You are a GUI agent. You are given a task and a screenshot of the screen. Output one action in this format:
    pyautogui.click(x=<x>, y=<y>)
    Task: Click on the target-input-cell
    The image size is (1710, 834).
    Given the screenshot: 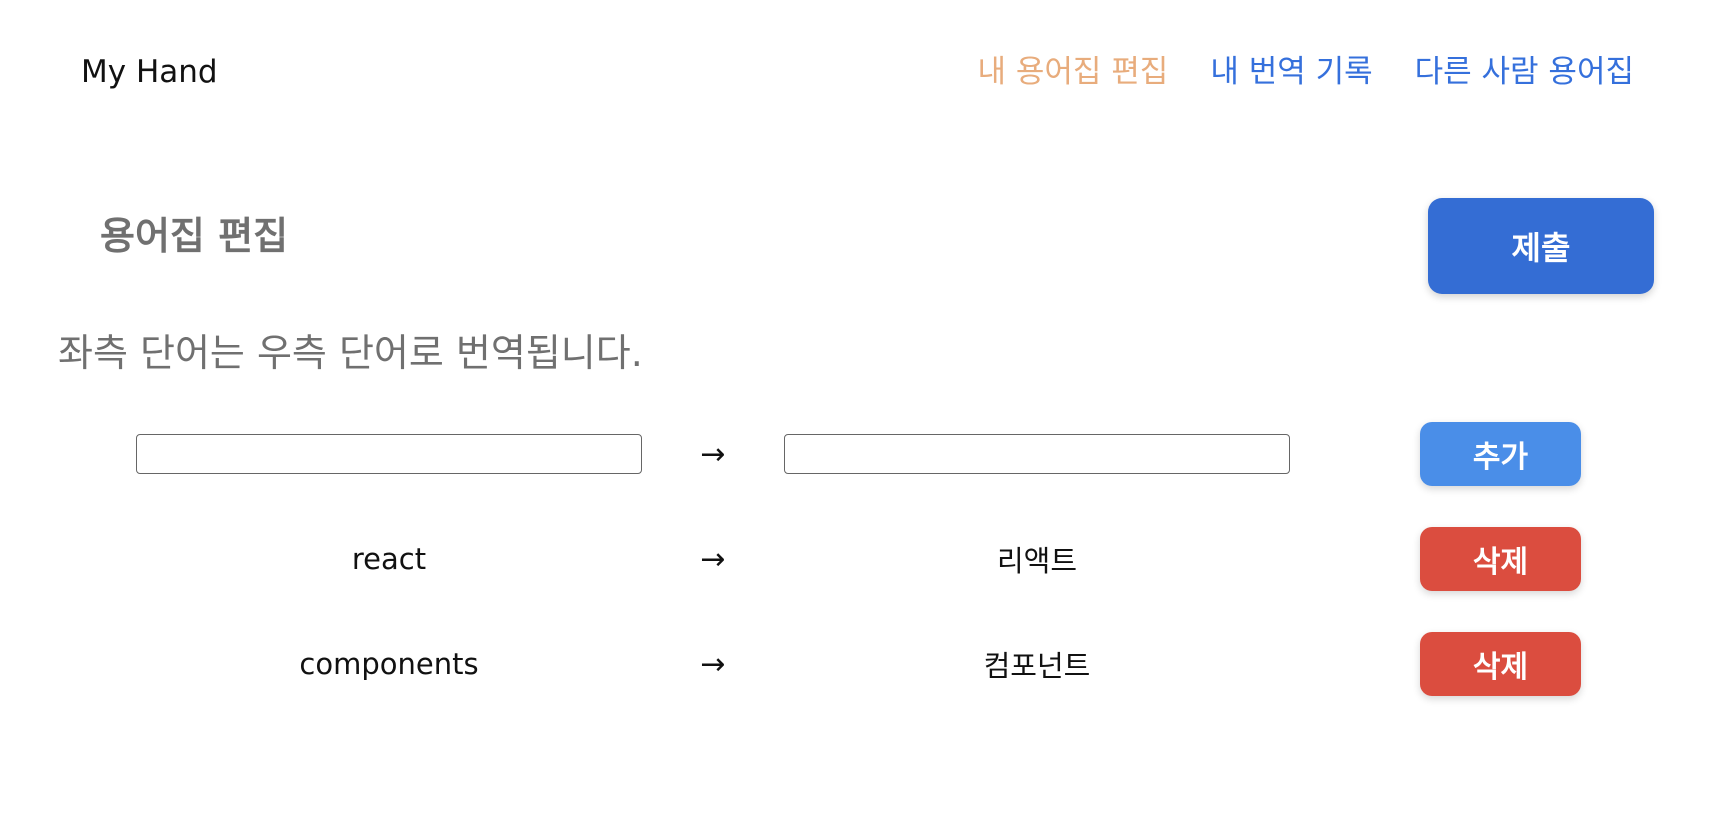 What is the action you would take?
    pyautogui.click(x=1037, y=454)
    